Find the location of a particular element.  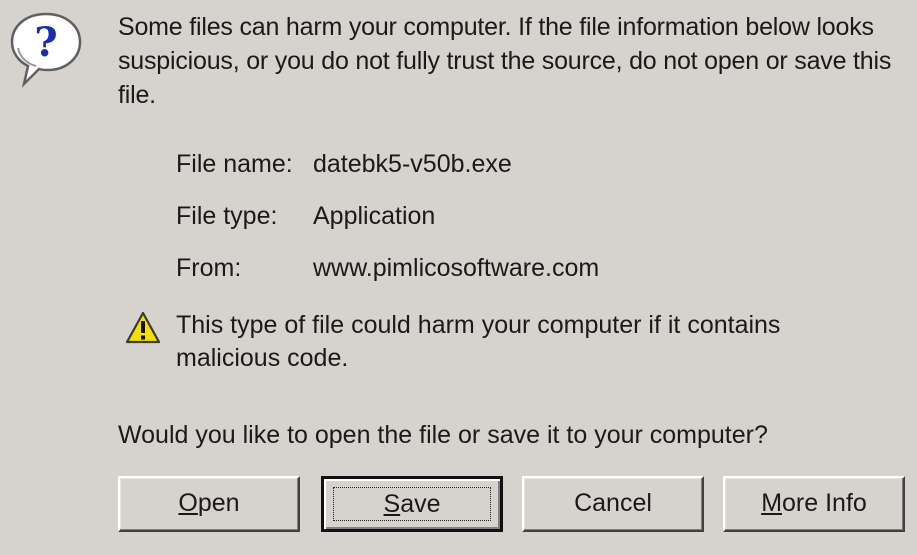

cancel-button: Cancel is located at coordinates (613, 504).